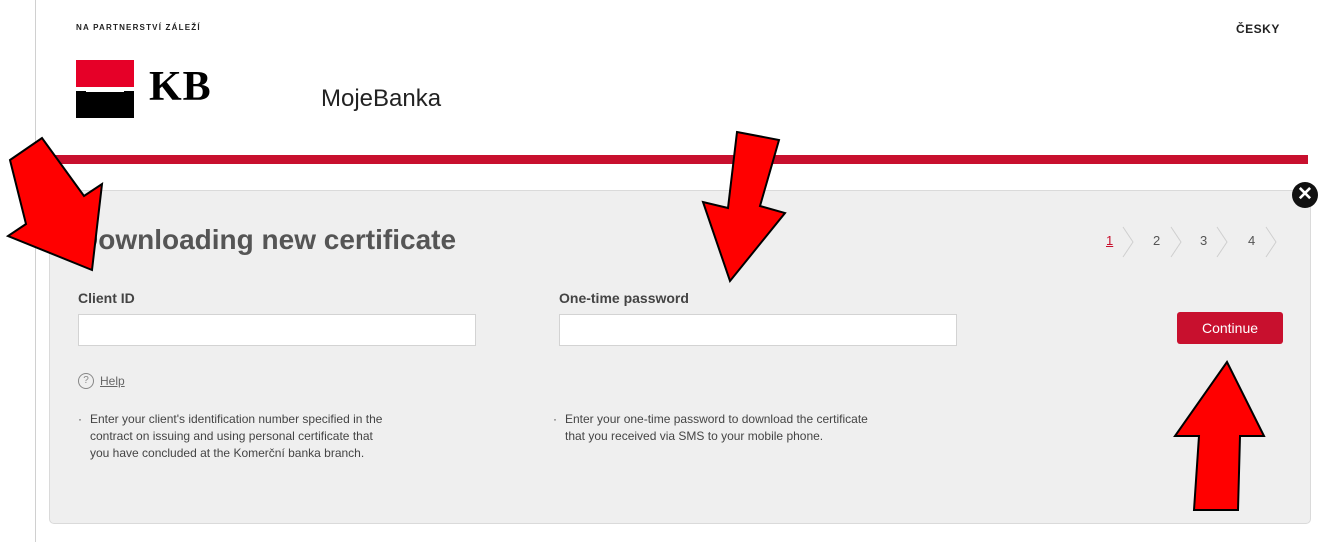 This screenshot has height=542, width=1323. What do you see at coordinates (1219, 435) in the screenshot?
I see `arrow-up-icon` at bounding box center [1219, 435].